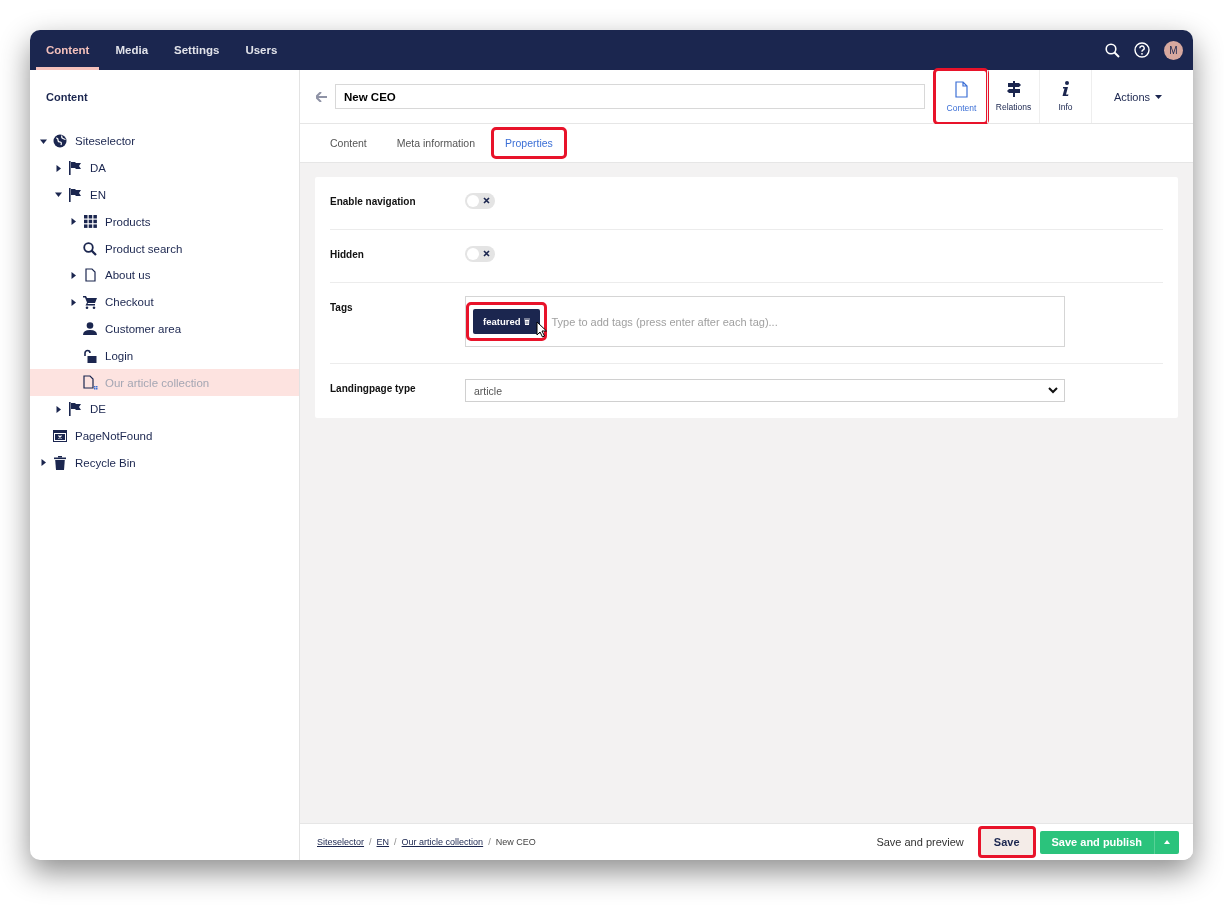  What do you see at coordinates (373, 202) in the screenshot?
I see `property-label: Enable navigation` at bounding box center [373, 202].